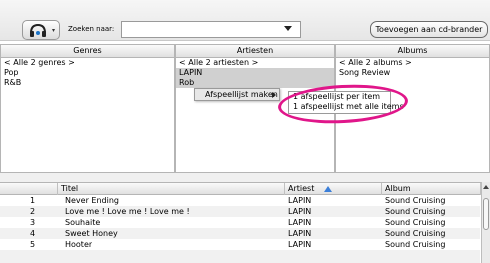 The height and width of the screenshot is (263, 490). I want to click on track-title: Souhaite, so click(83, 222).